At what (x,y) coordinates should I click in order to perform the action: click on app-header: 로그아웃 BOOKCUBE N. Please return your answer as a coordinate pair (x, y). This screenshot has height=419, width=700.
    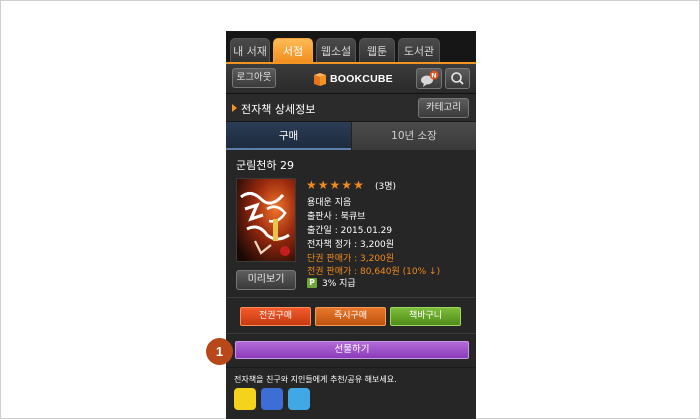
    Looking at the image, I should click on (351, 79).